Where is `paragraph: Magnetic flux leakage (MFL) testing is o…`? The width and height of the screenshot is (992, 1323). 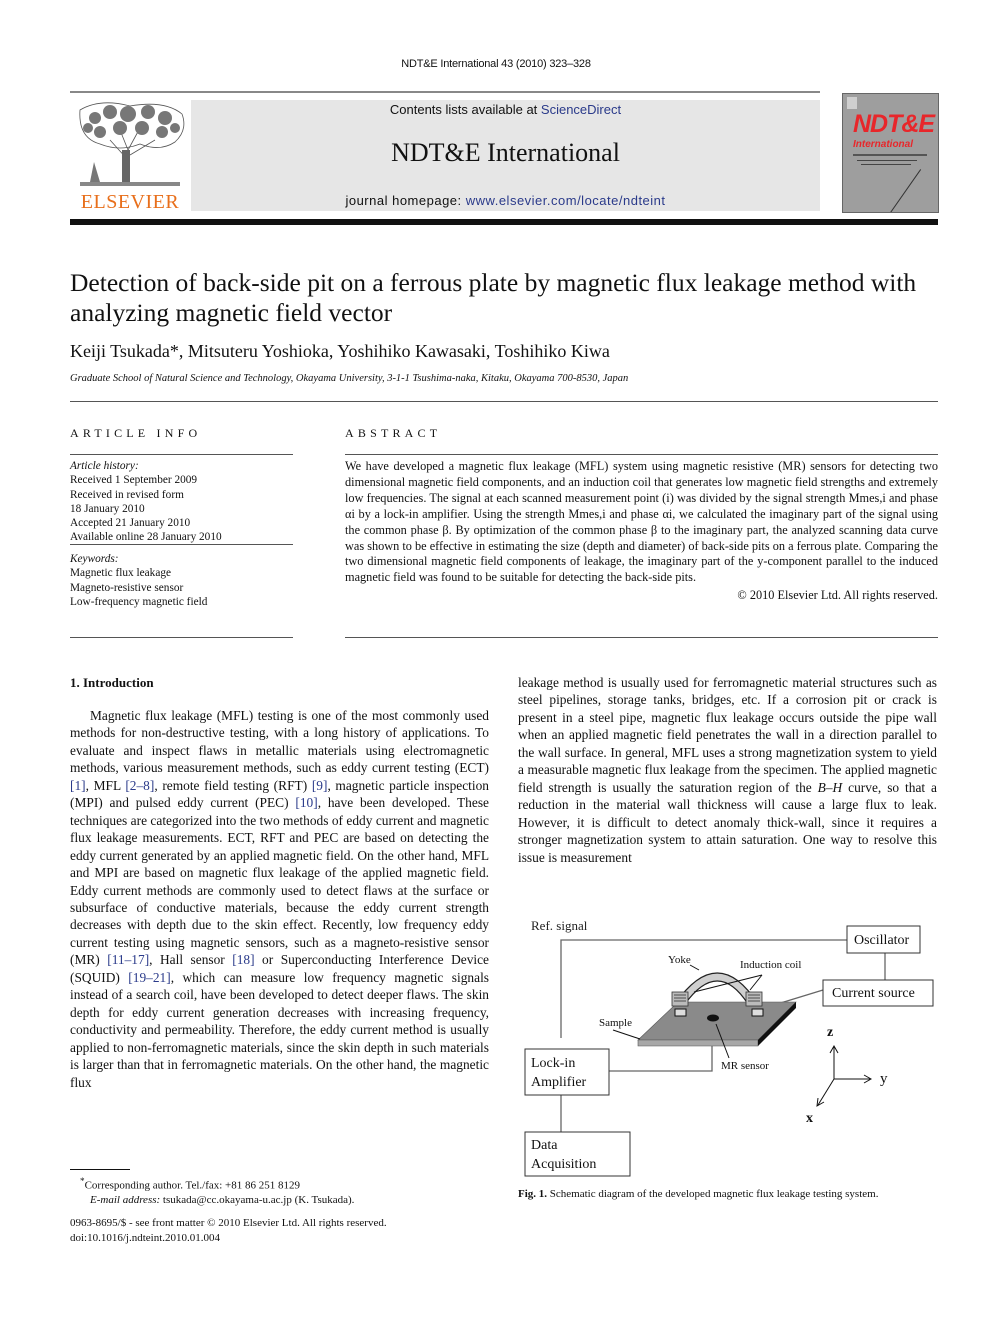 paragraph: Magnetic flux leakage (MFL) testing is o… is located at coordinates (279, 899).